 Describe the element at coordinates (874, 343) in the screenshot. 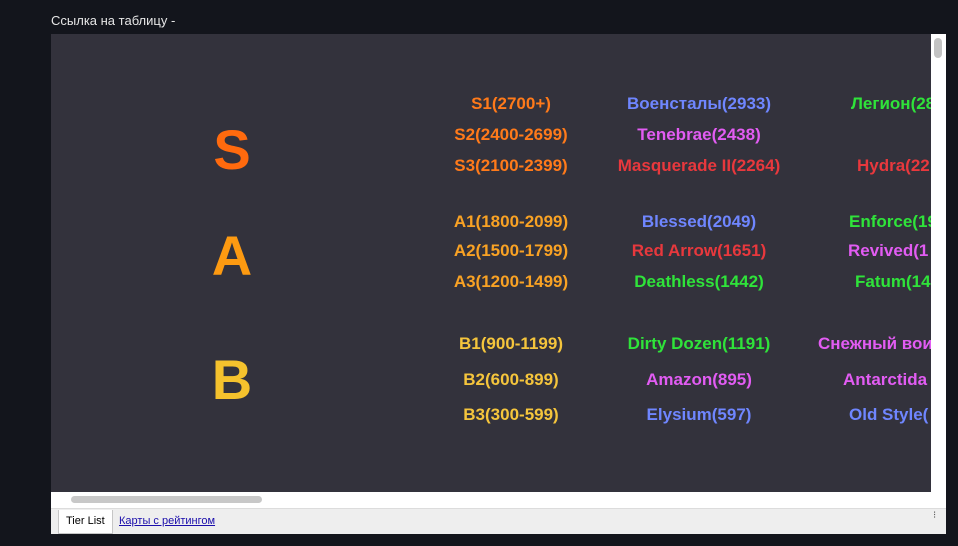

I see `clan-cell: Снежный вои` at that location.